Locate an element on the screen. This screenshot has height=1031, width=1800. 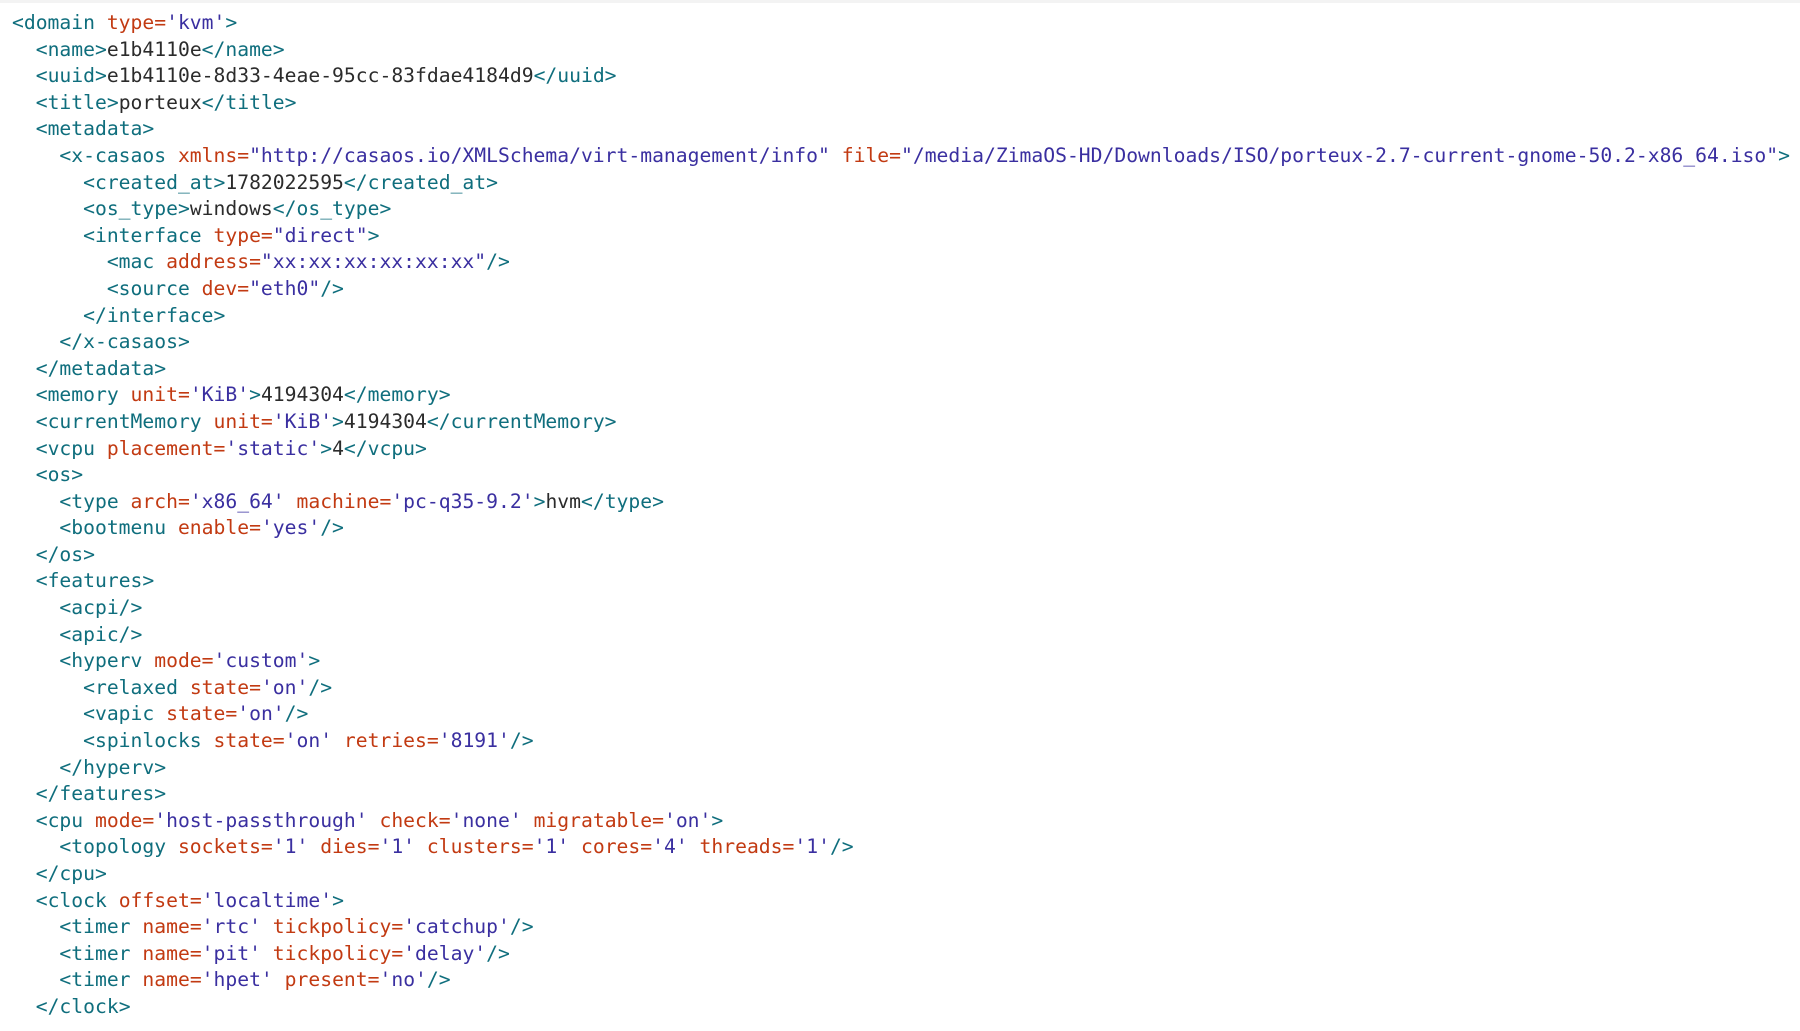
xml-value-token: 'kvm' is located at coordinates (196, 22).